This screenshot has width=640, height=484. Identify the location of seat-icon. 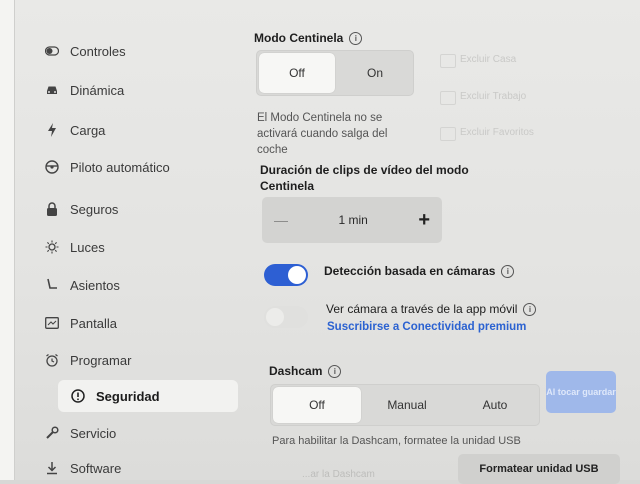
(52, 285).